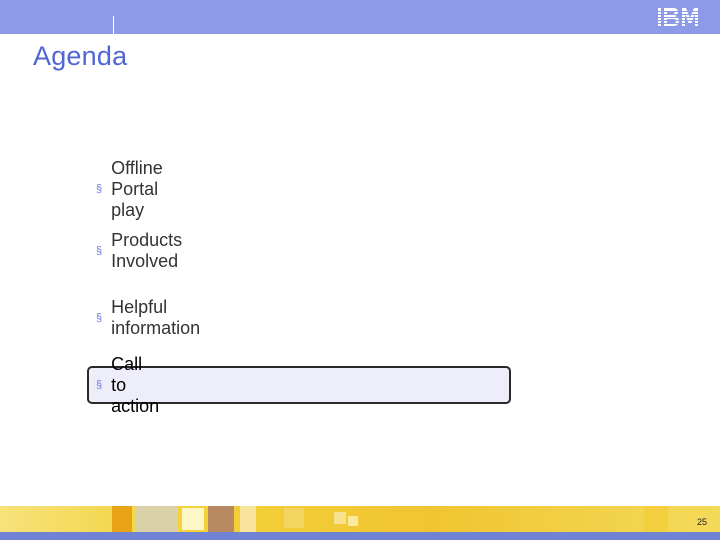 The height and width of the screenshot is (540, 720). Describe the element at coordinates (137, 188) in the screenshot. I see `agenda-item-label: Offline Portal play` at that location.